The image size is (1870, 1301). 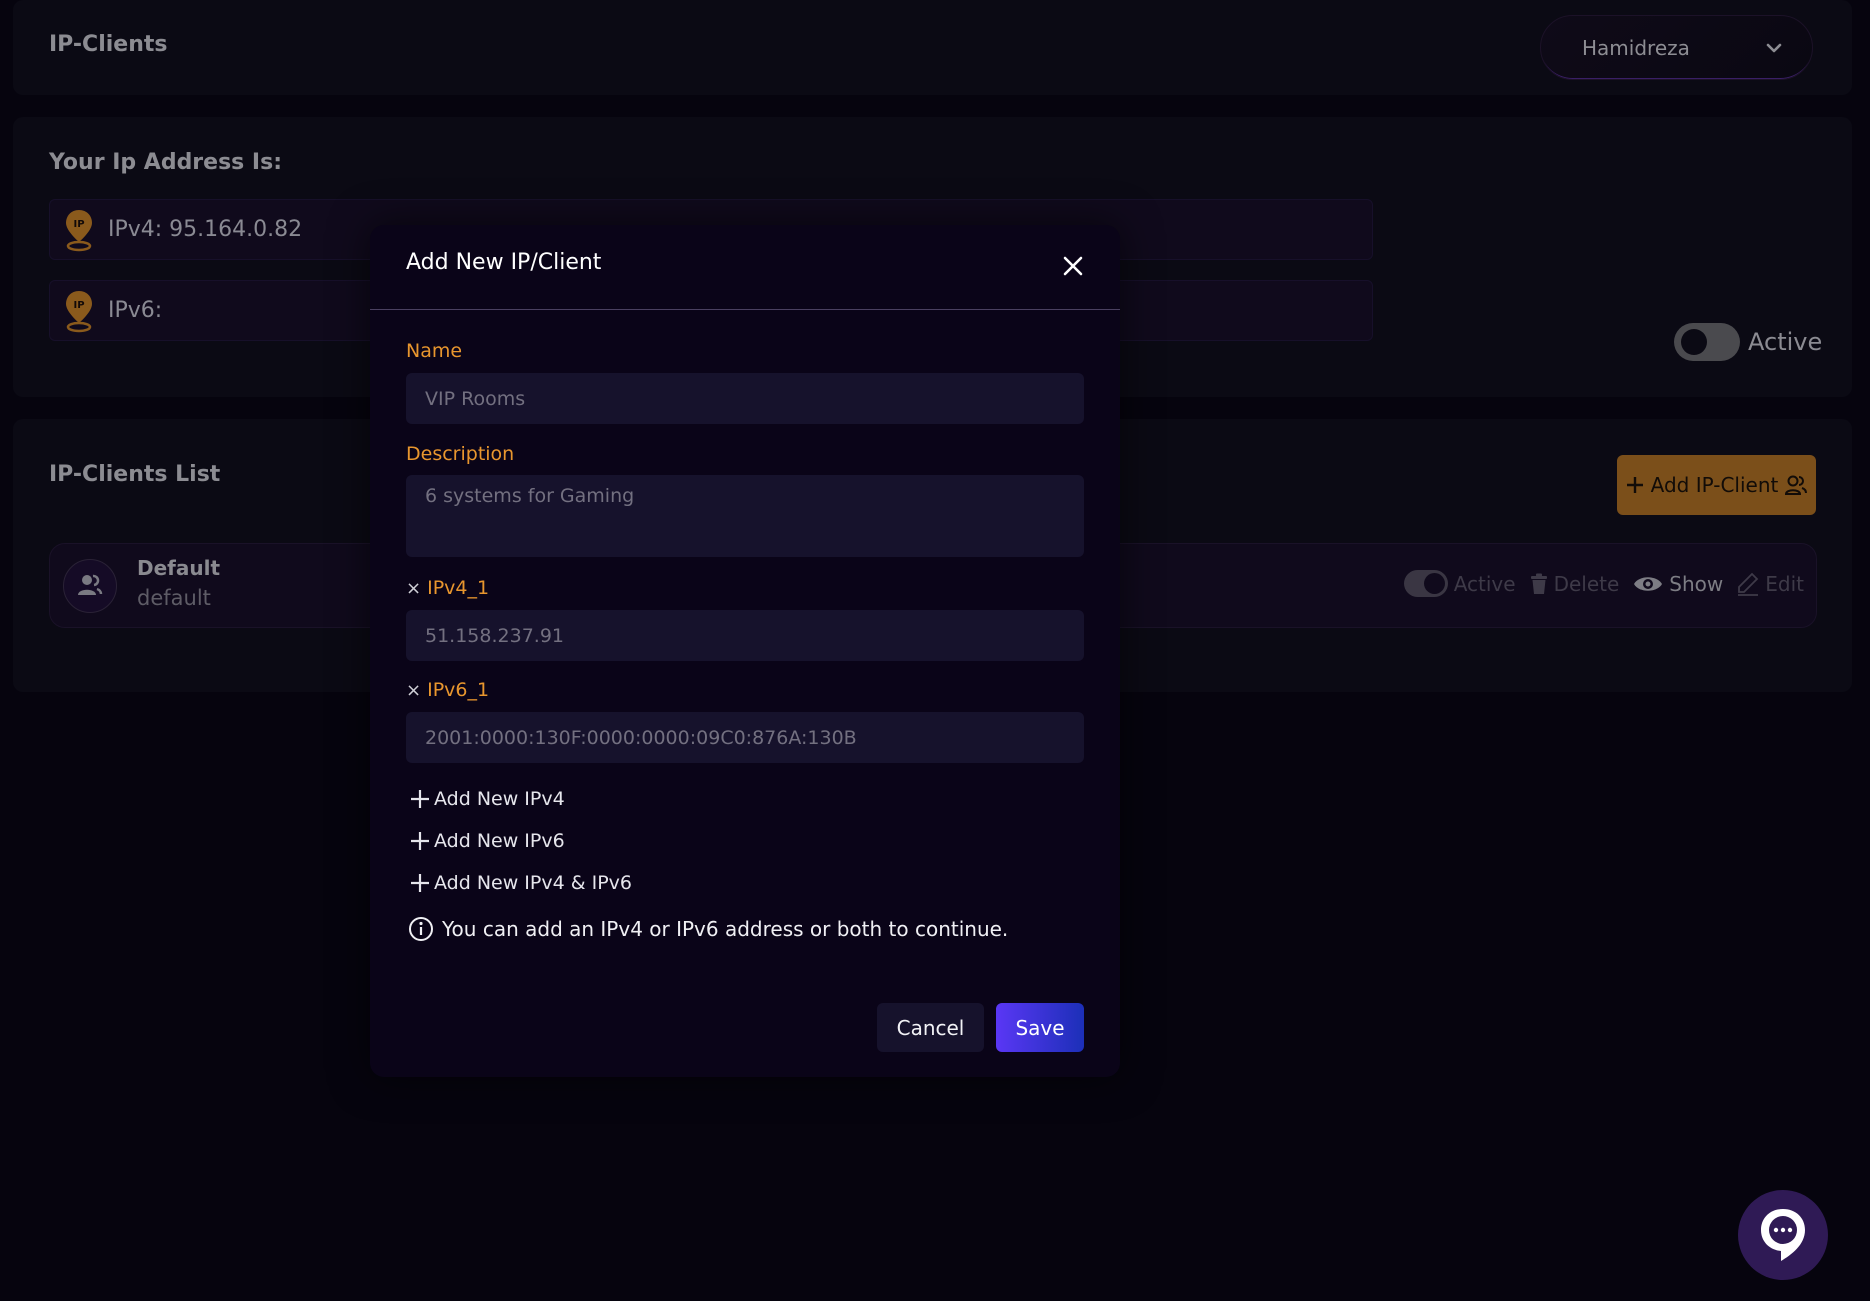 I want to click on chat-support-button, so click(x=1783, y=1235).